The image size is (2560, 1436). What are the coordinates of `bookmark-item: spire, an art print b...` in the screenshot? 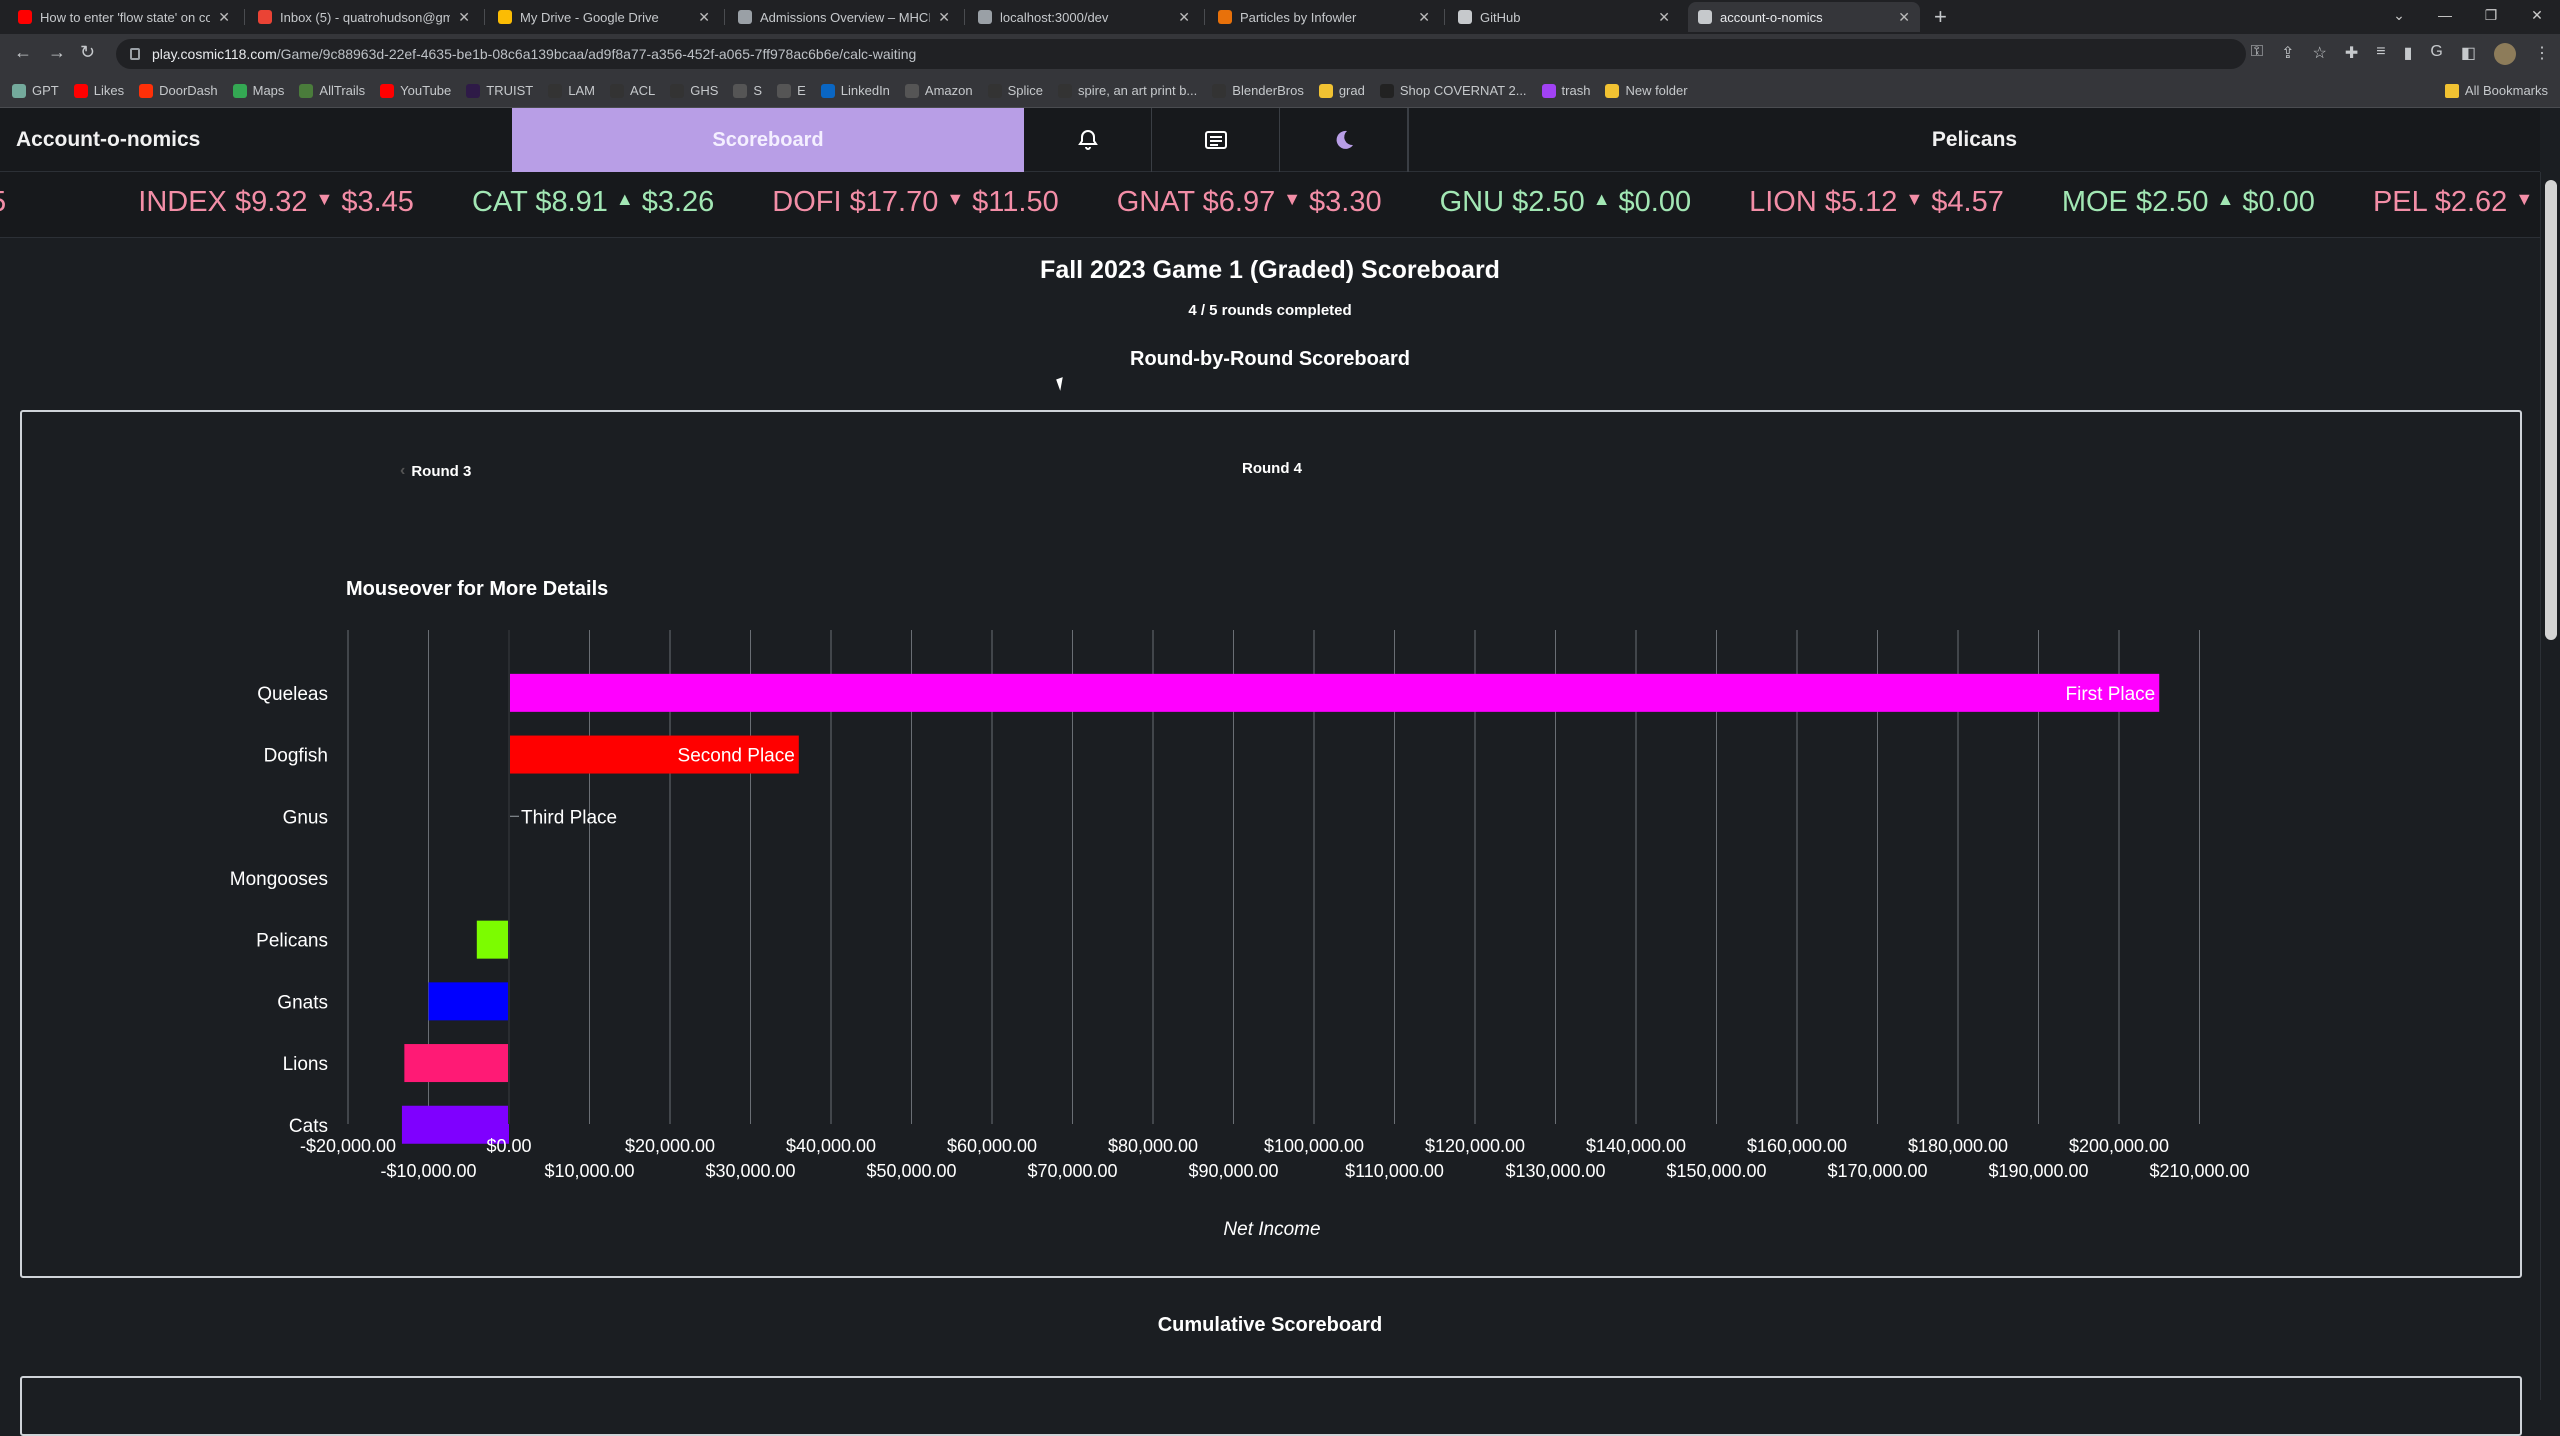 It's located at (1127, 90).